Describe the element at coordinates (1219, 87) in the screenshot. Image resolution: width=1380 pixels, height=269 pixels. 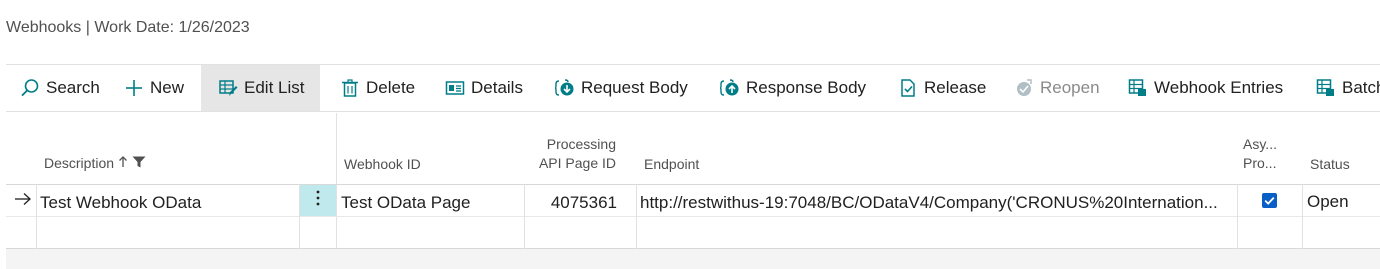
I see `webhook-entries-label: Webhook Entries` at that location.